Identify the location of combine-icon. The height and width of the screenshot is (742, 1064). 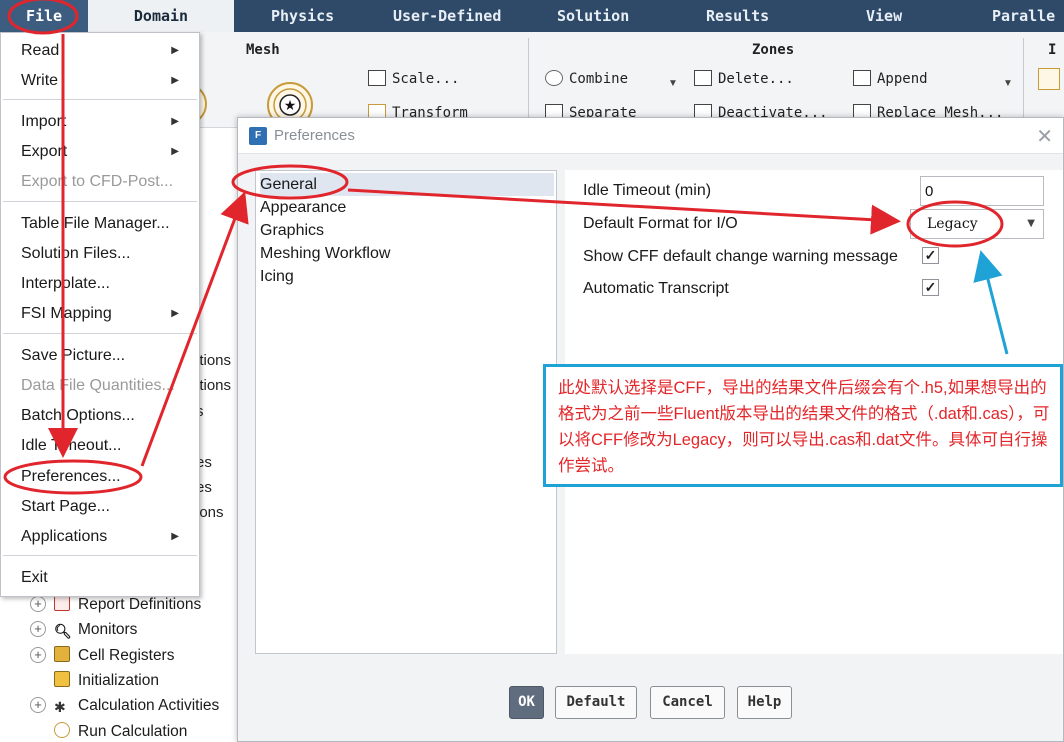
(554, 78).